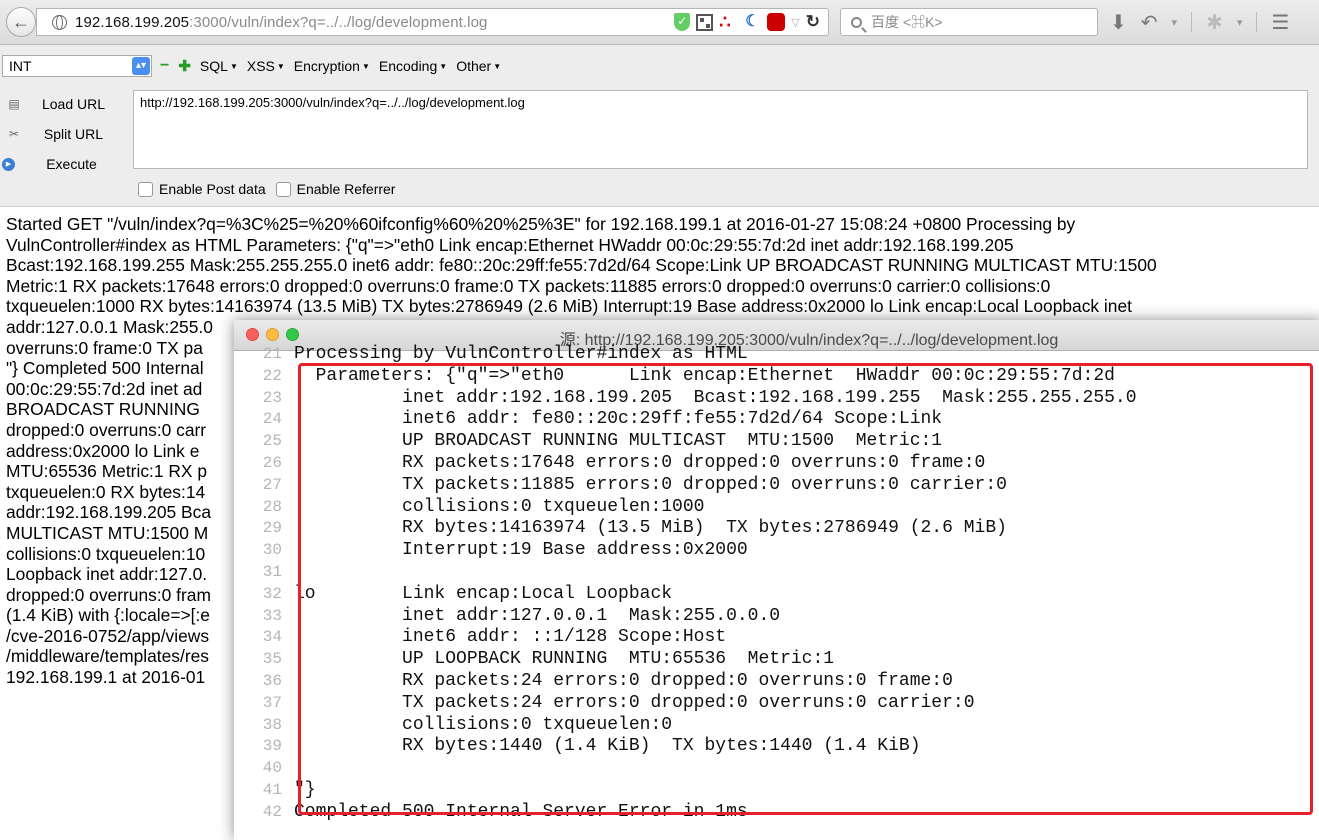 The width and height of the screenshot is (1319, 840). Describe the element at coordinates (1118, 22) in the screenshot. I see `download-icon: ⬇` at that location.